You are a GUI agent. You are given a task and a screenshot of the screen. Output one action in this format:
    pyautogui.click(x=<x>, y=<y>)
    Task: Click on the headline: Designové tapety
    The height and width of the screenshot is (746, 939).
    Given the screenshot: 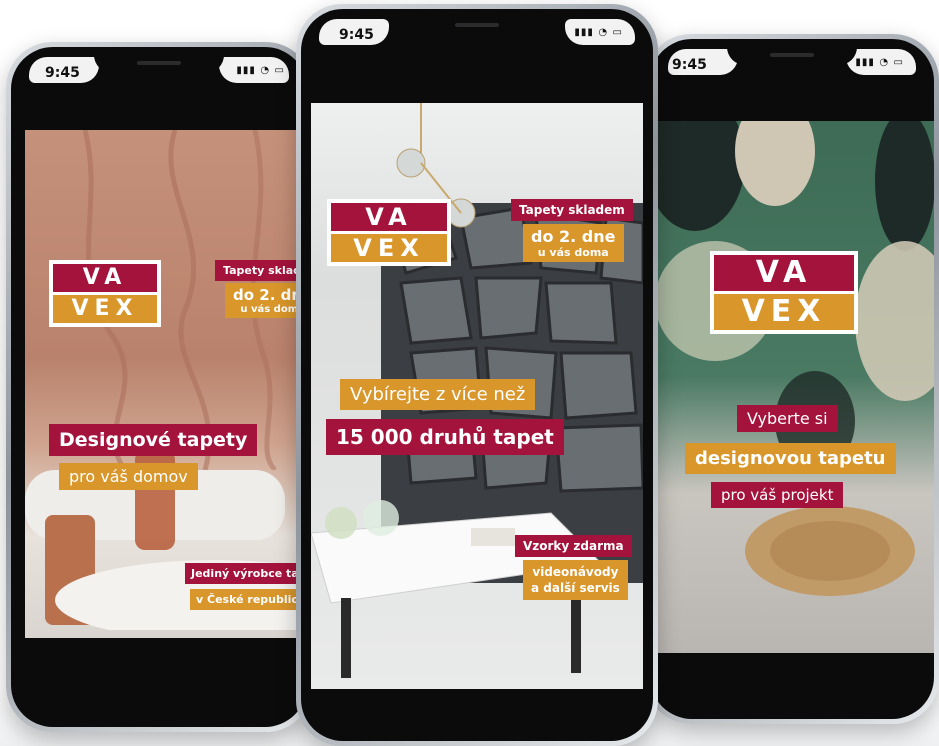 What is the action you would take?
    pyautogui.click(x=153, y=440)
    